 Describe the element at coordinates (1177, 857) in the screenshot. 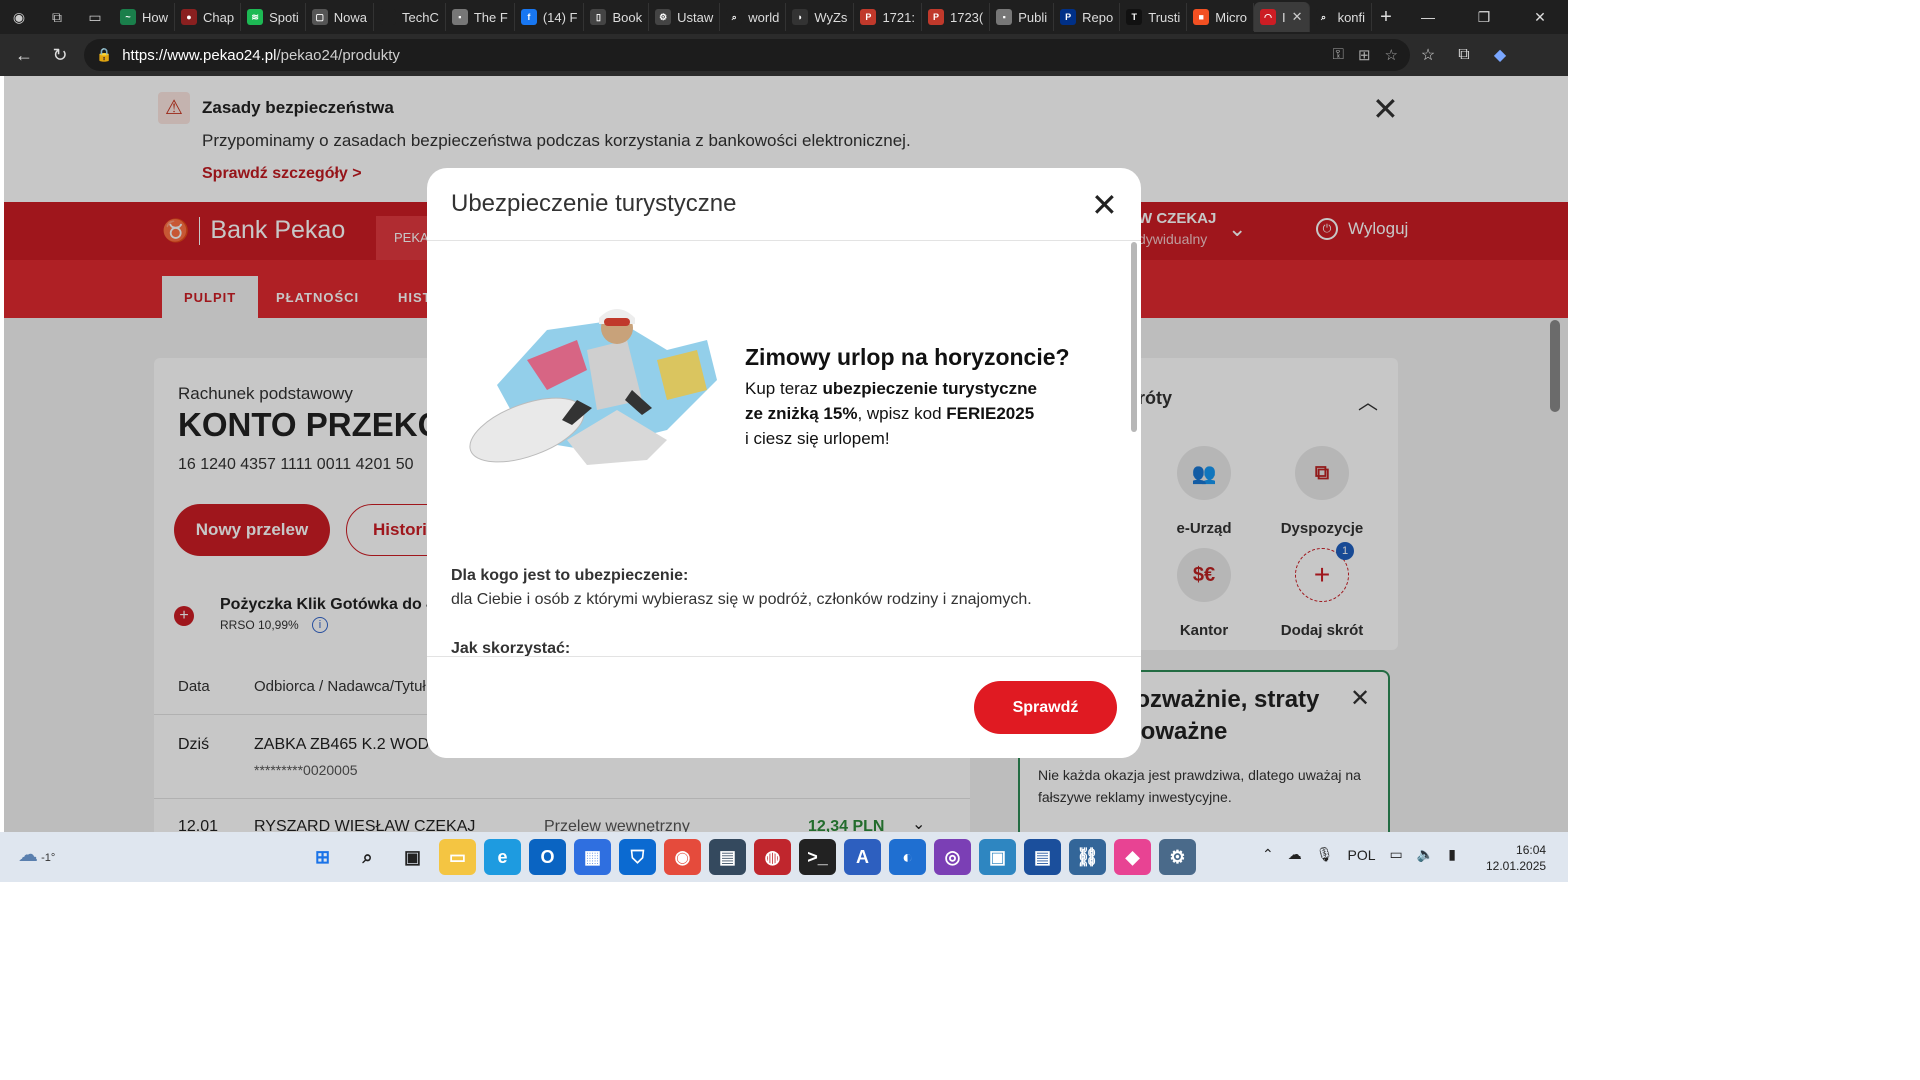

I see `settings-icon: ⚙` at that location.